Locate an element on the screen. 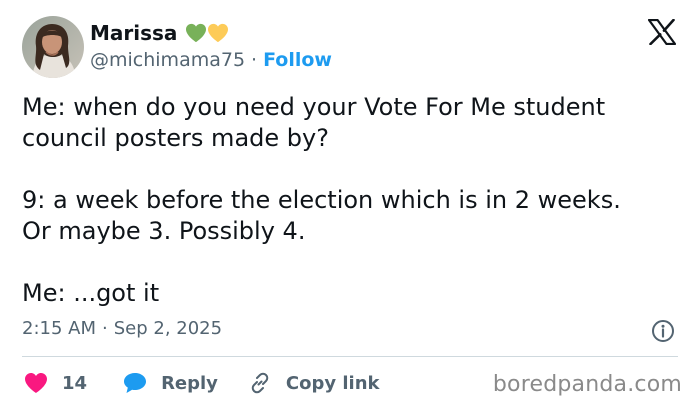 The image size is (700, 410). divider is located at coordinates (350, 356).